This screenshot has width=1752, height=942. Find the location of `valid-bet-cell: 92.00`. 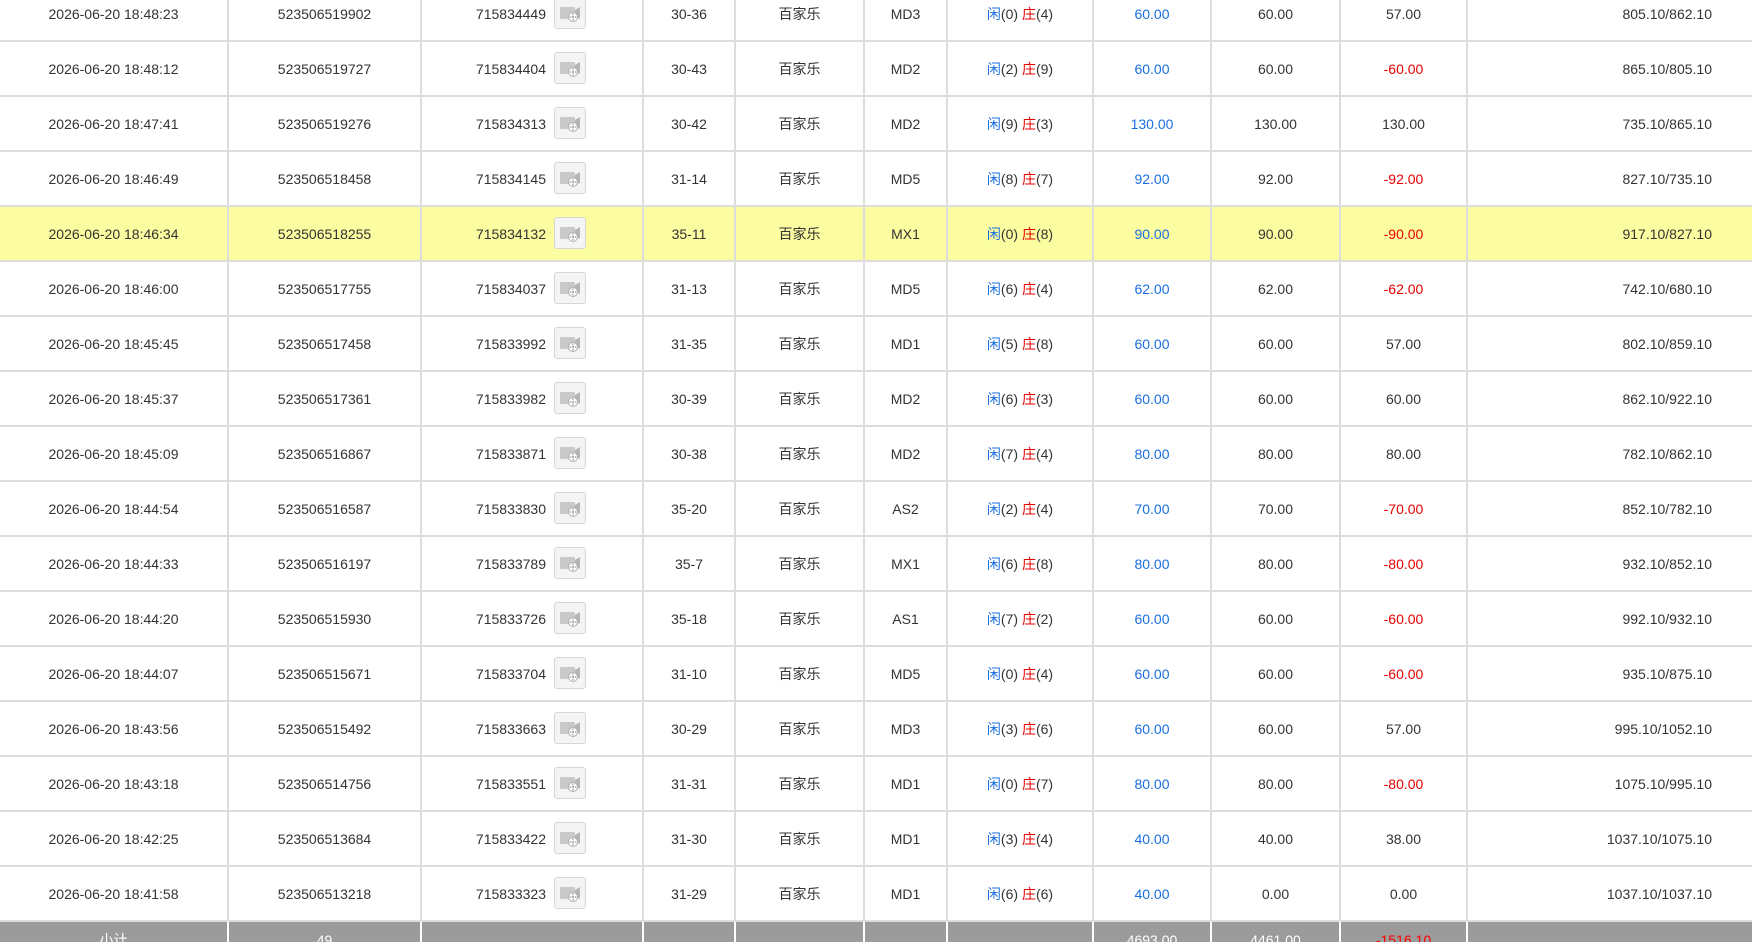

valid-bet-cell: 92.00 is located at coordinates (1276, 179).